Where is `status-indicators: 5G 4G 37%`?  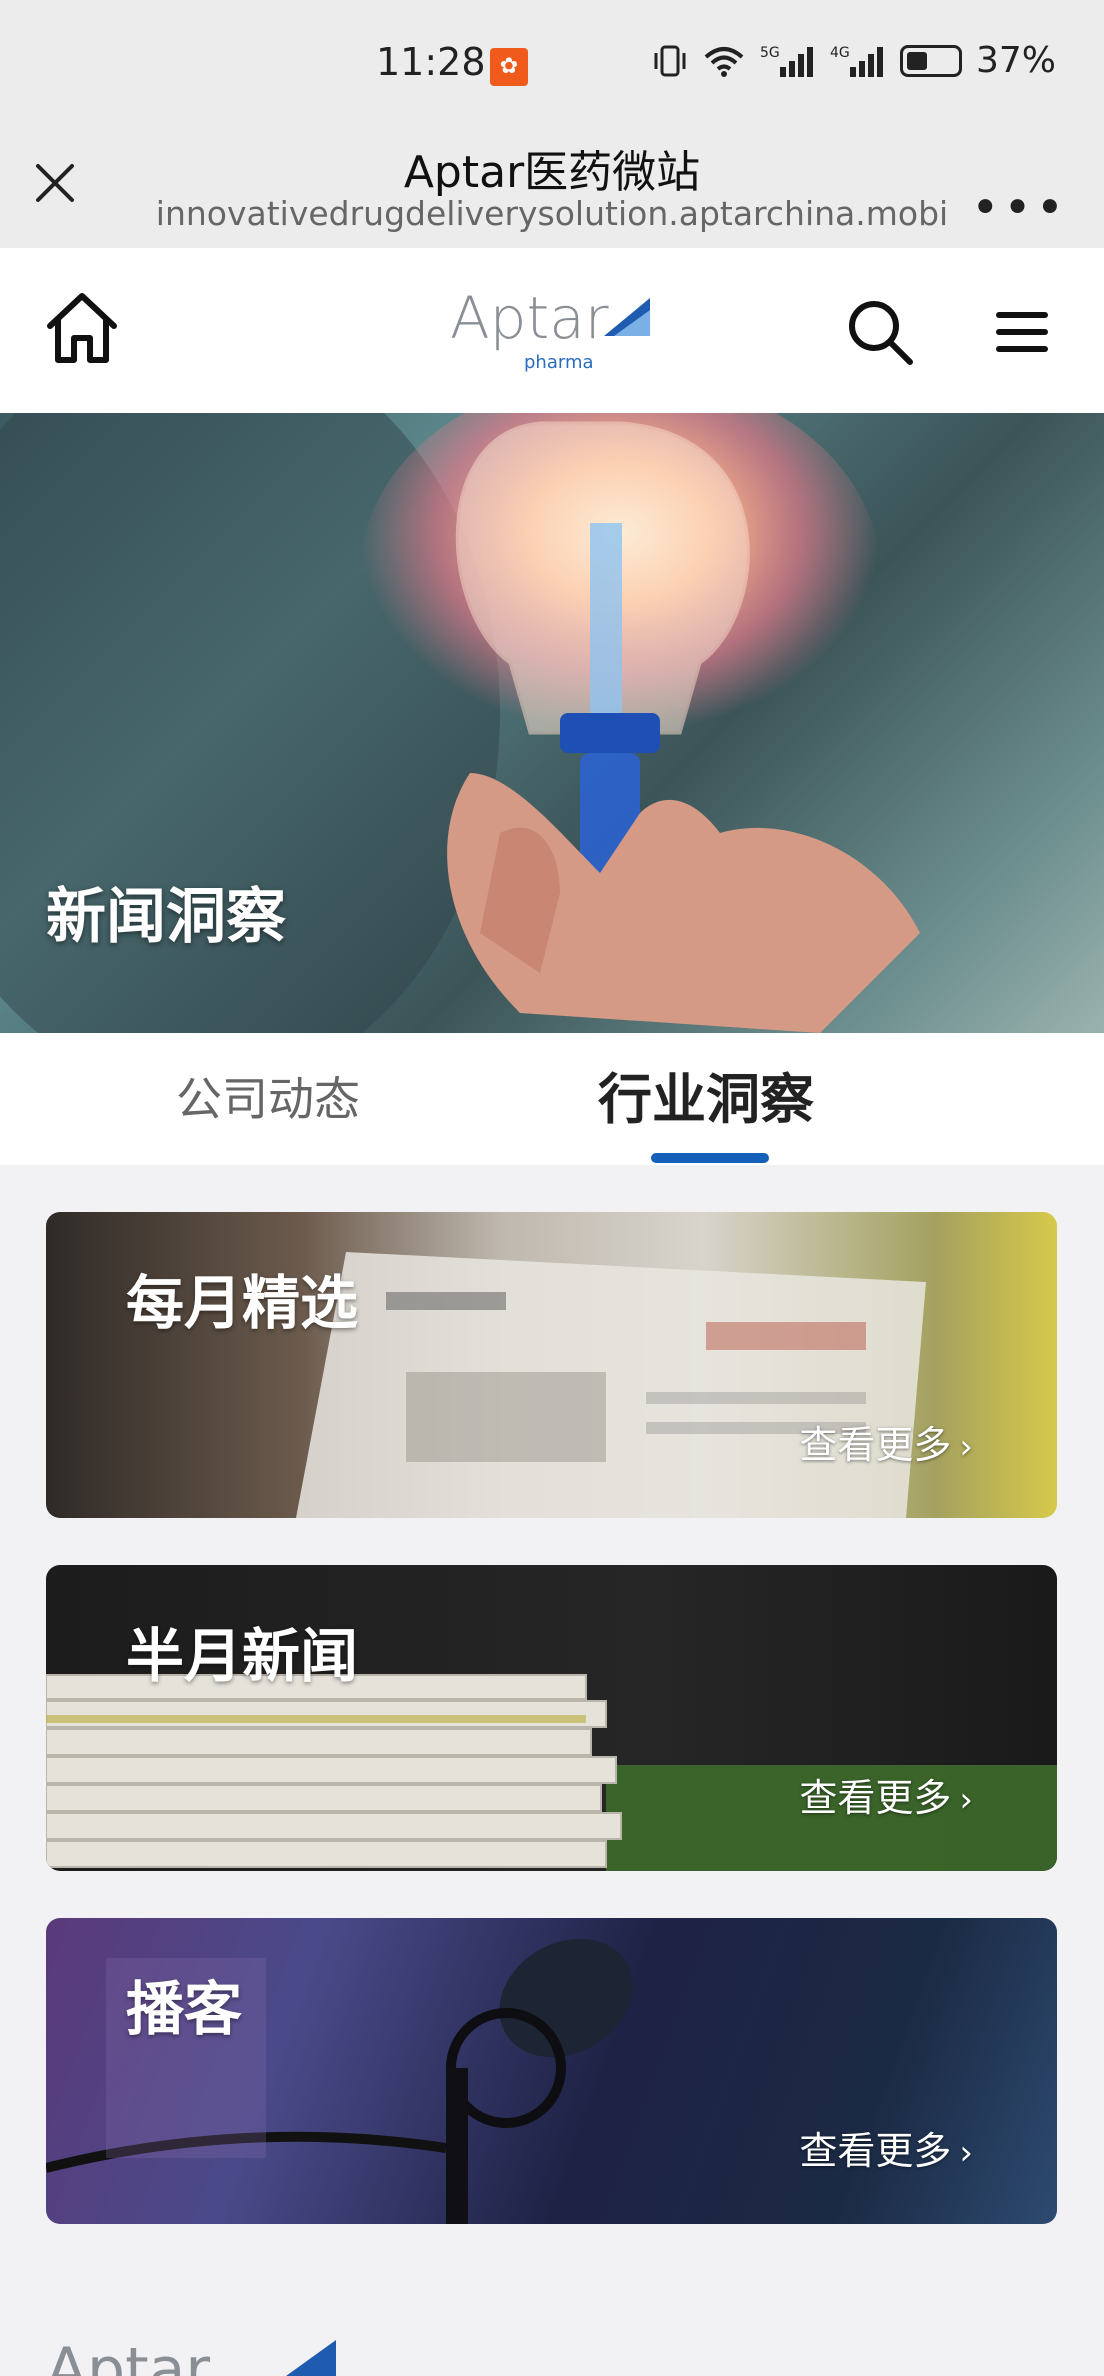 status-indicators: 5G 4G 37% is located at coordinates (854, 60).